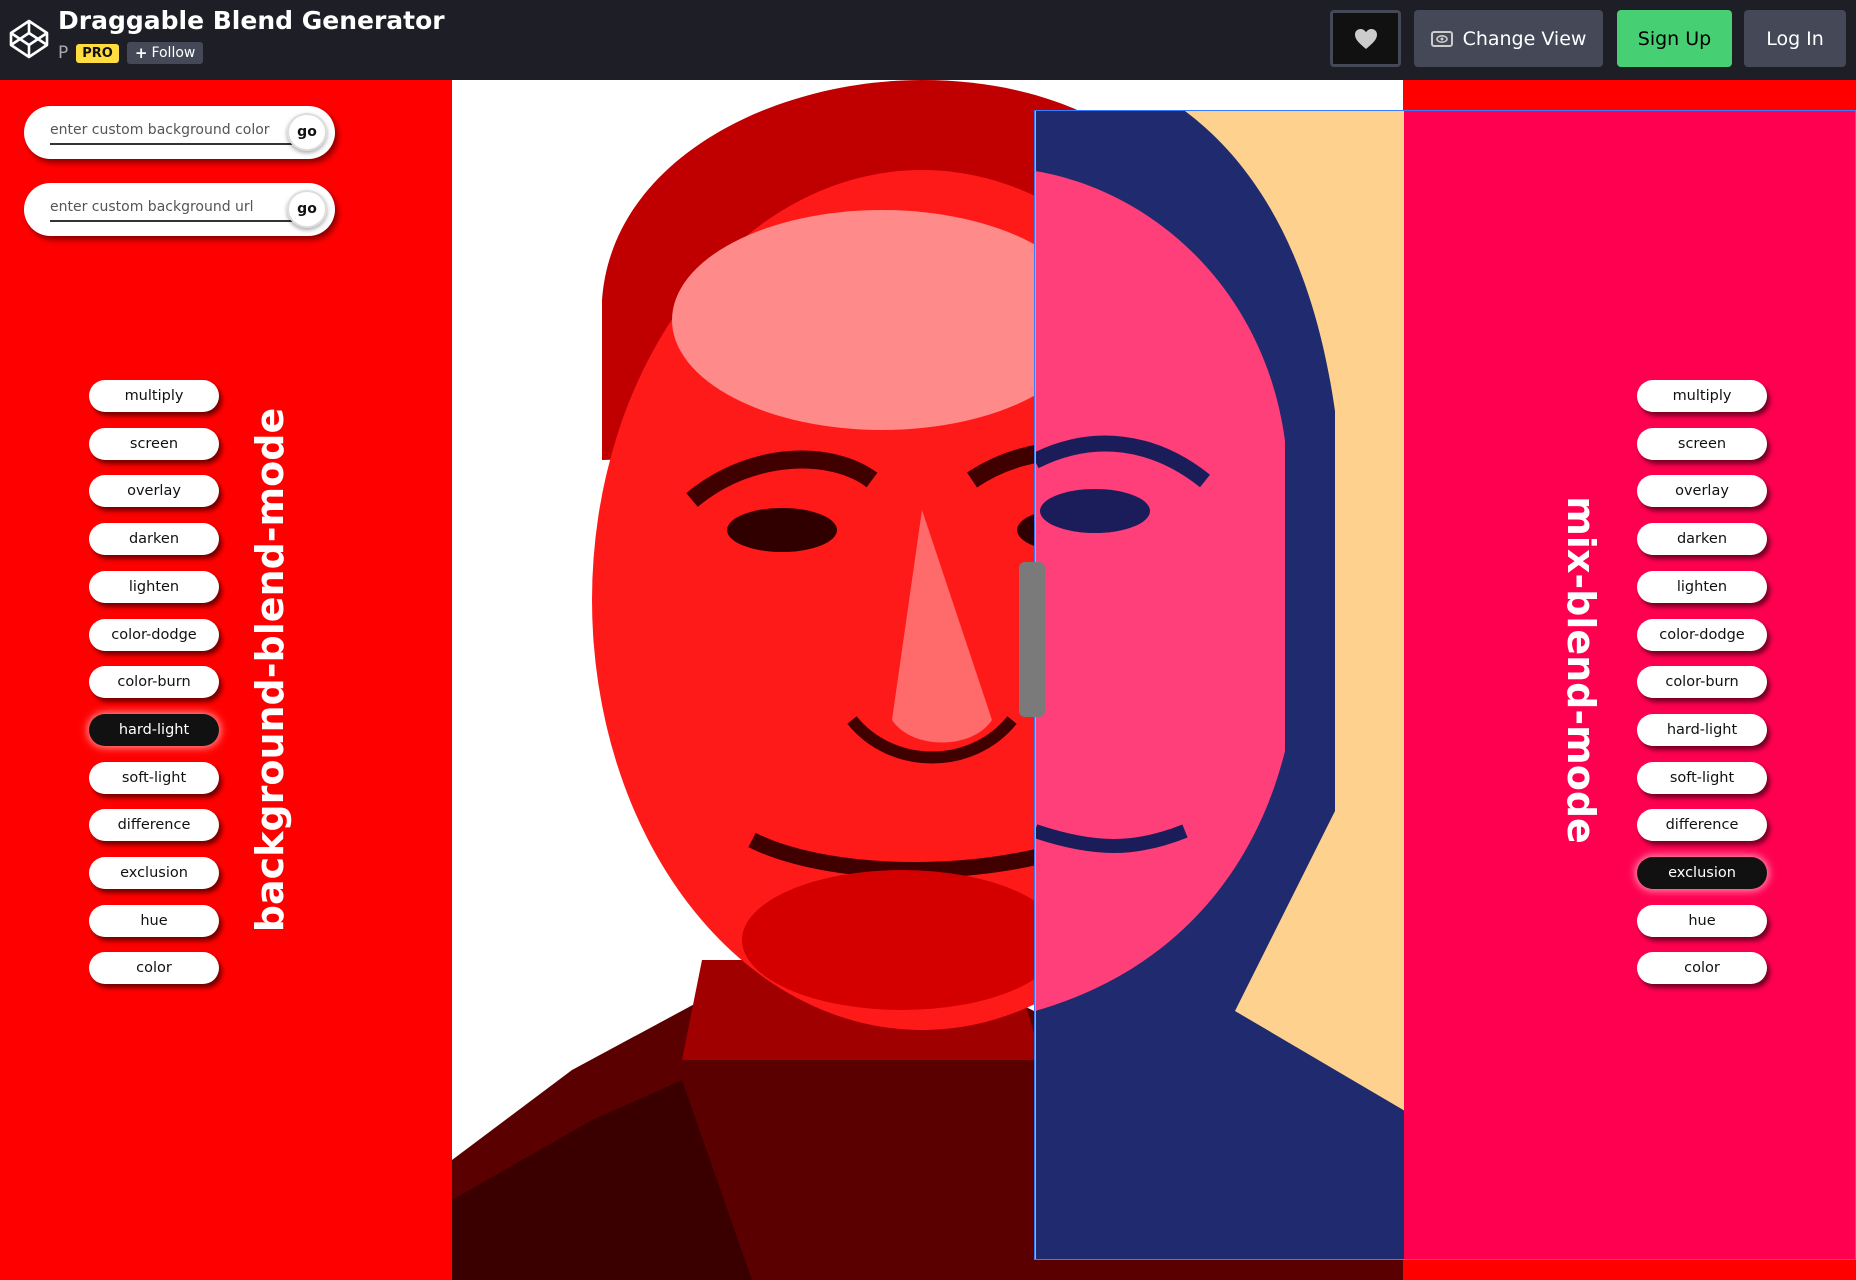 This screenshot has height=1280, width=1856. I want to click on mix-blend-lighten-button: lighten, so click(1702, 586).